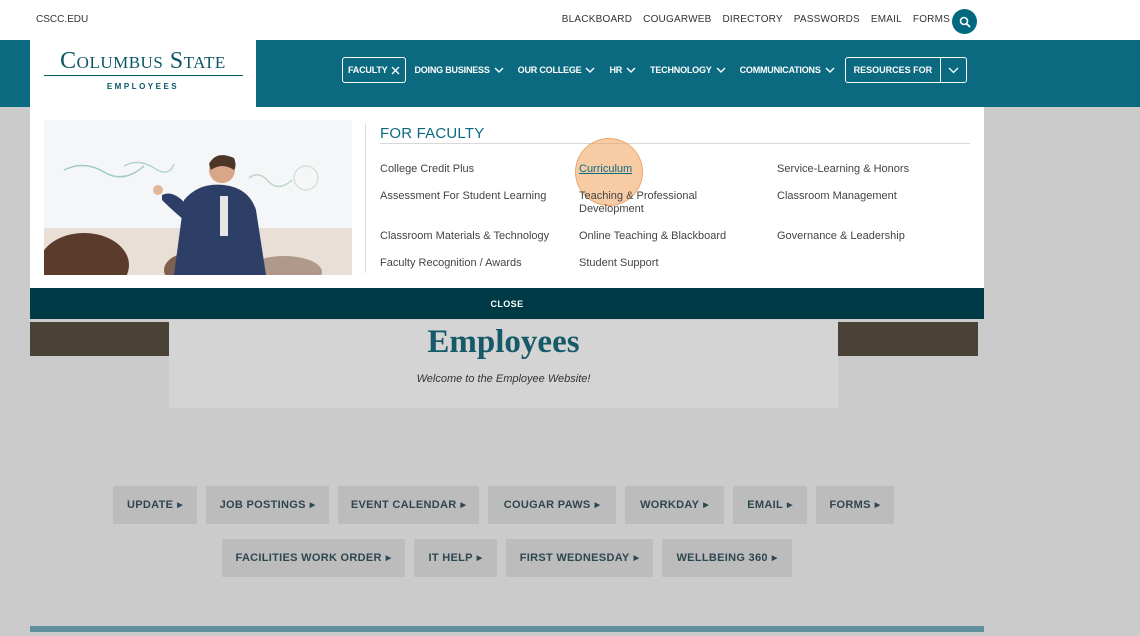  What do you see at coordinates (886, 19) in the screenshot?
I see `email-link: EMAIL` at bounding box center [886, 19].